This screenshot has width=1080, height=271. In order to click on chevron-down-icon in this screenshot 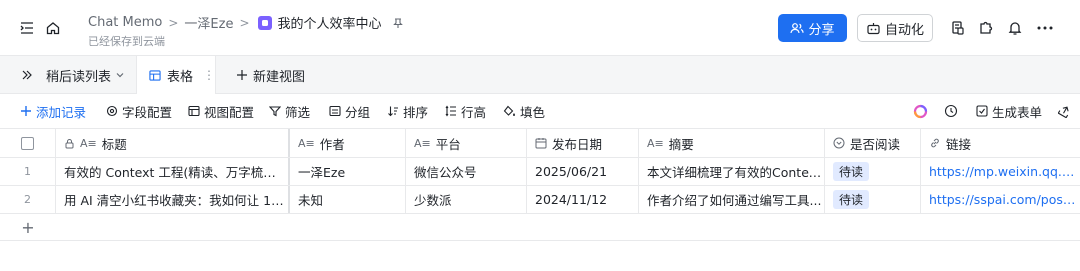, I will do `click(120, 75)`.